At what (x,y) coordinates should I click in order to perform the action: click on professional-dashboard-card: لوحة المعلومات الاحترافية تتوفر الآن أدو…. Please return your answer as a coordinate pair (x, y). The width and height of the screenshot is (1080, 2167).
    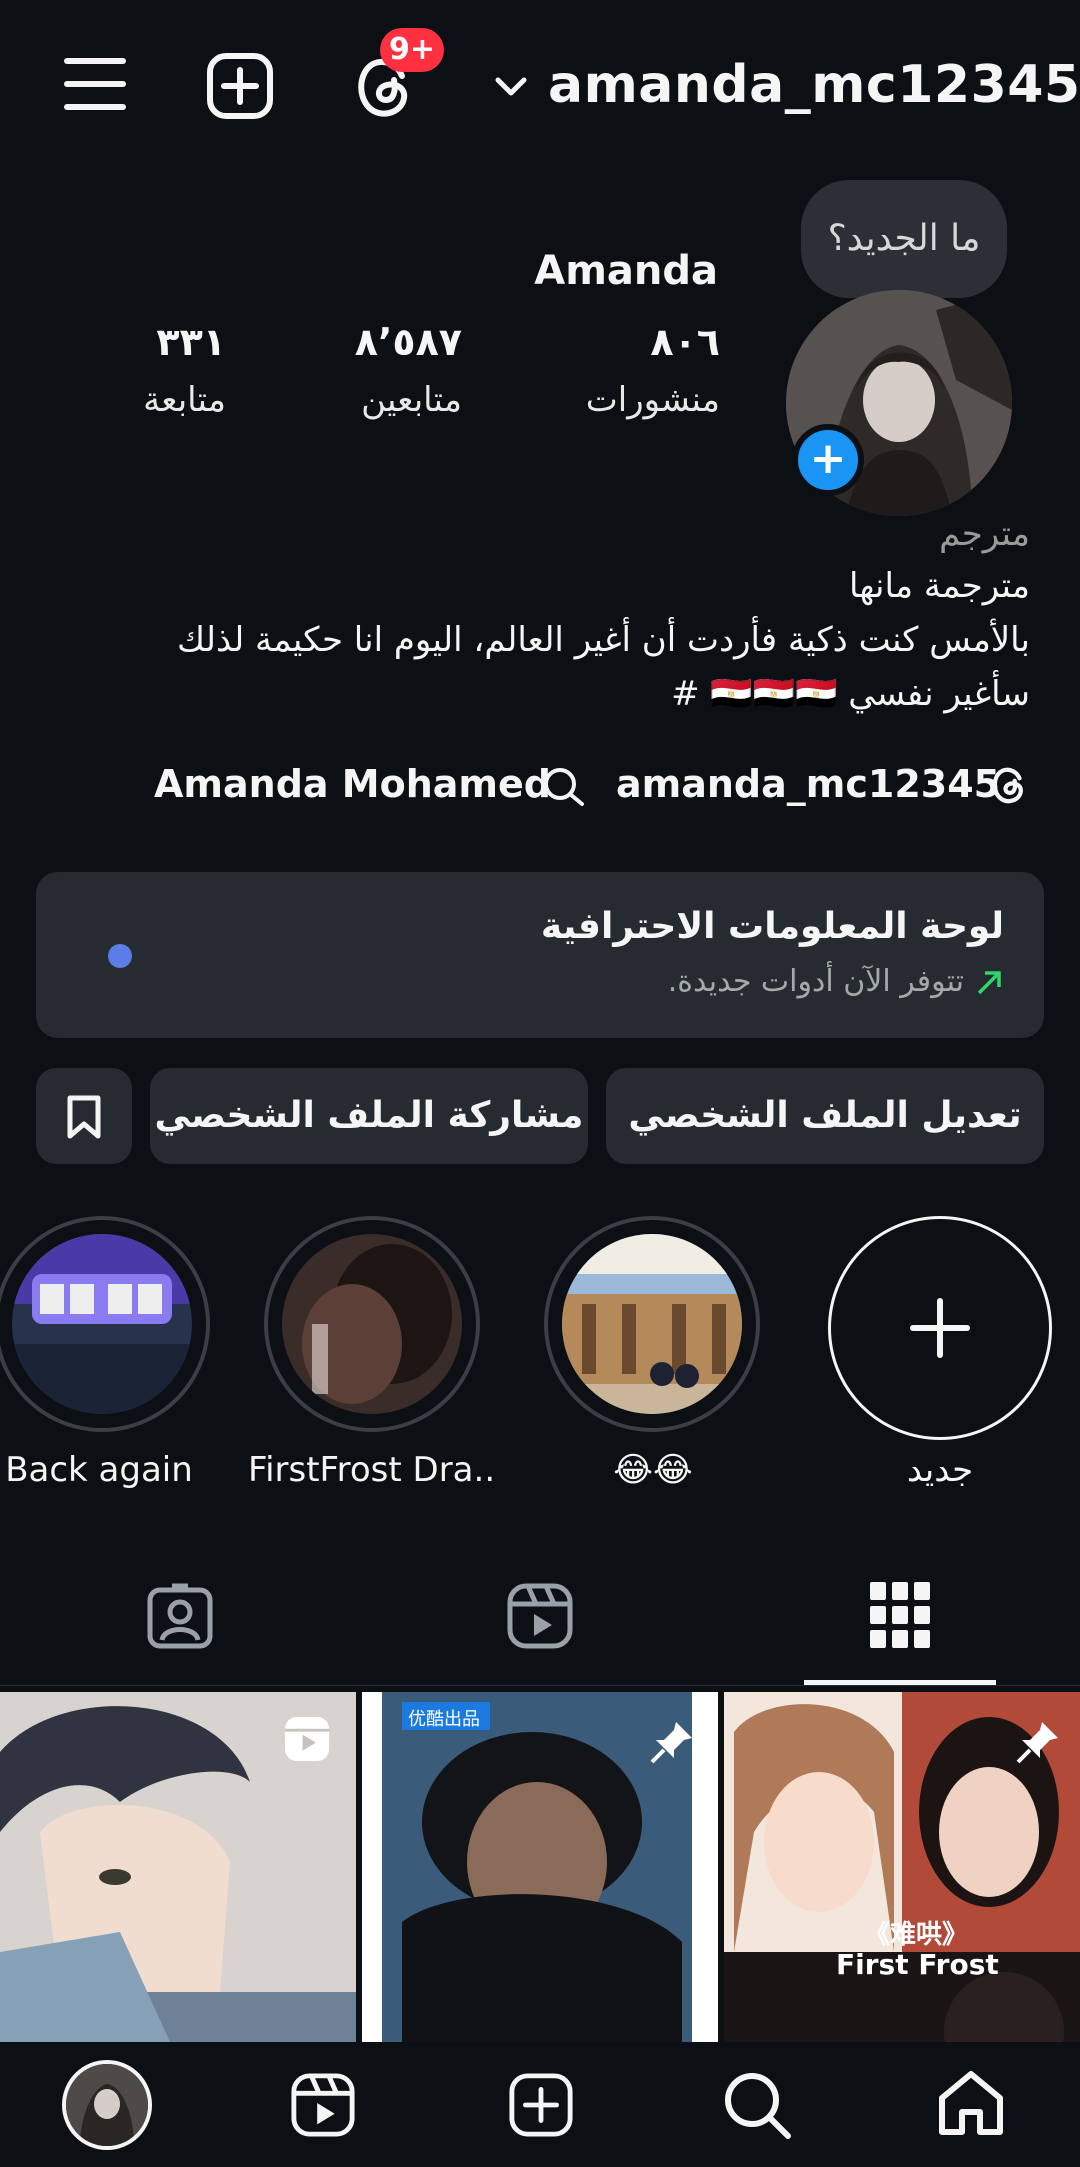
    Looking at the image, I should click on (540, 955).